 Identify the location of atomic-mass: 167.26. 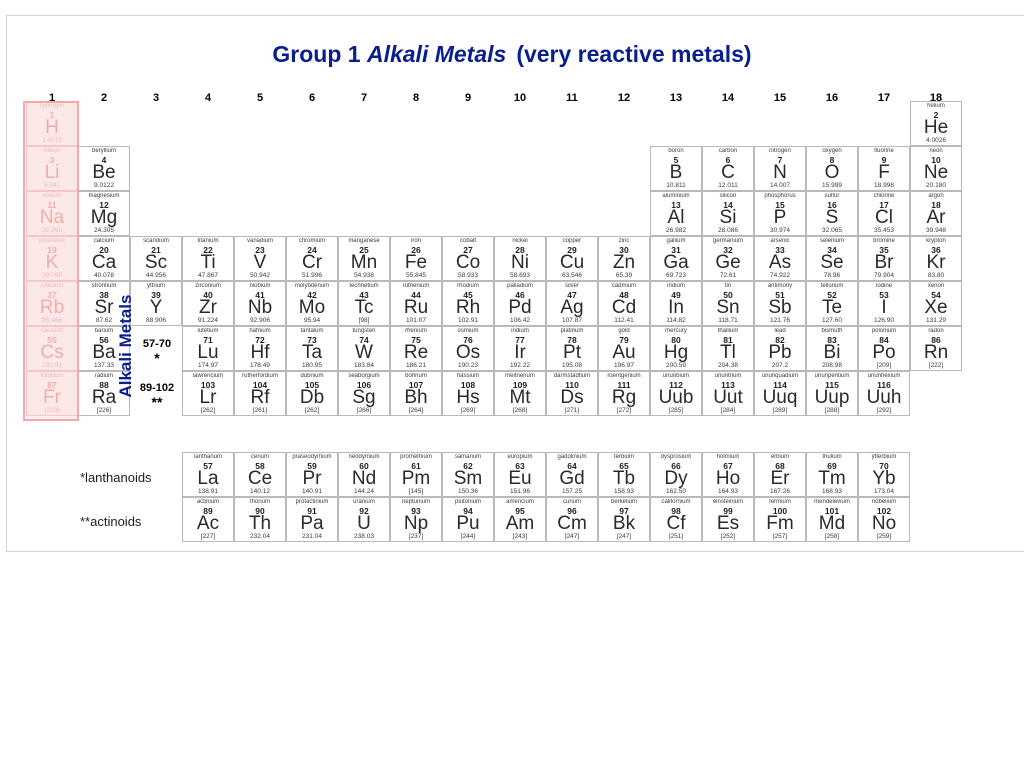
(780, 491).